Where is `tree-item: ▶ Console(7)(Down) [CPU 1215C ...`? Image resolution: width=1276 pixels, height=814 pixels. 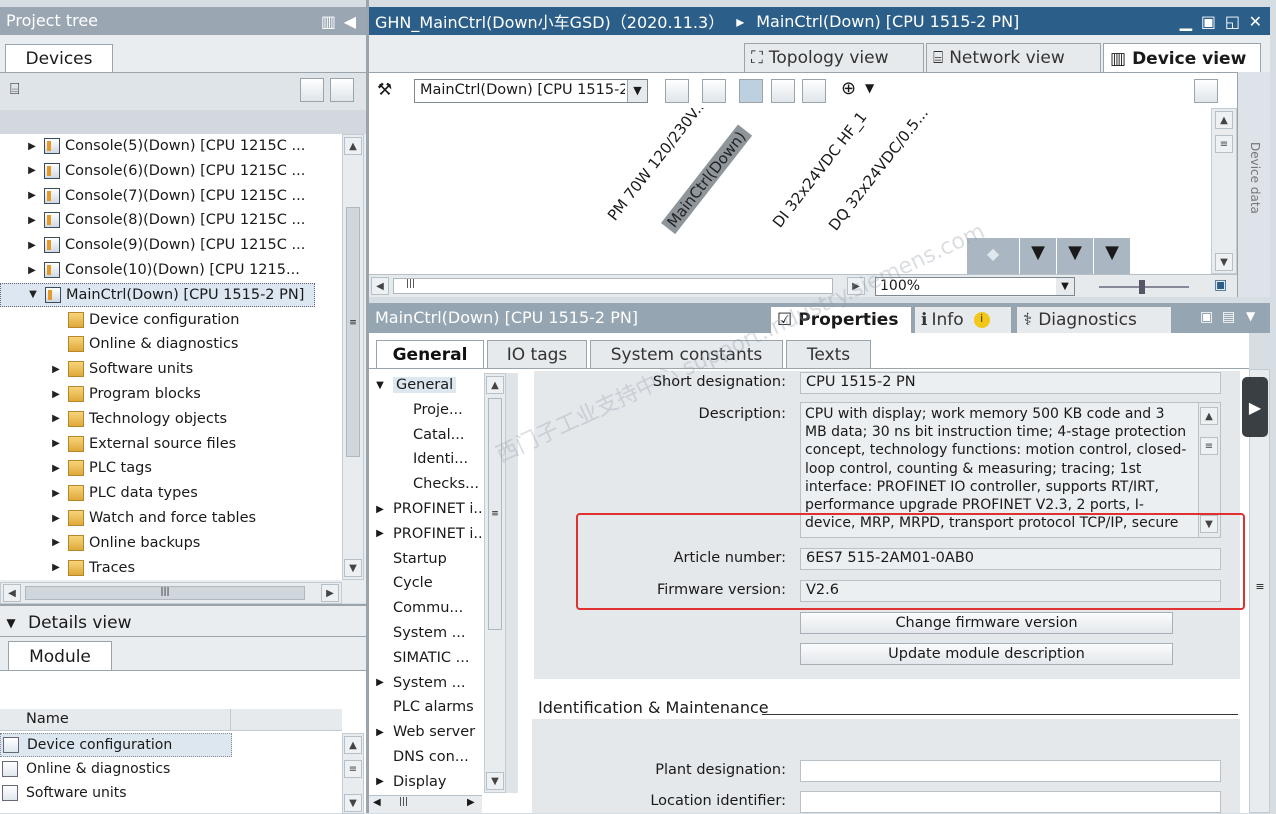
tree-item: ▶ Console(7)(Down) [CPU 1215C ... is located at coordinates (171, 196).